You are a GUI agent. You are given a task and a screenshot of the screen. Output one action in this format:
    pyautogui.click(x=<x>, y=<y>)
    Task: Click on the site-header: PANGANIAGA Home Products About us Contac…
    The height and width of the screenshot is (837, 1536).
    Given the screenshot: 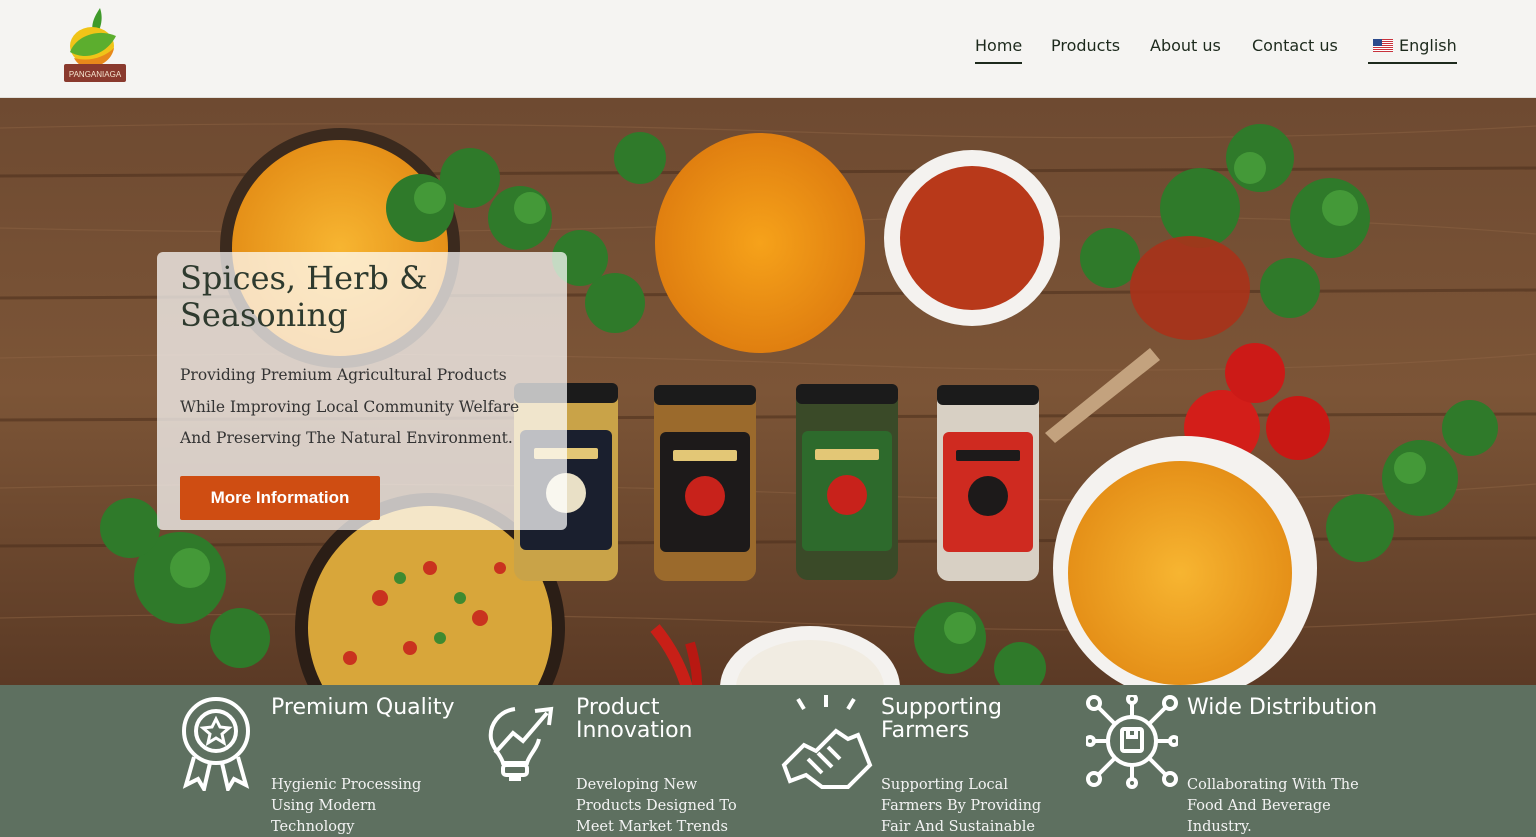 What is the action you would take?
    pyautogui.click(x=768, y=49)
    